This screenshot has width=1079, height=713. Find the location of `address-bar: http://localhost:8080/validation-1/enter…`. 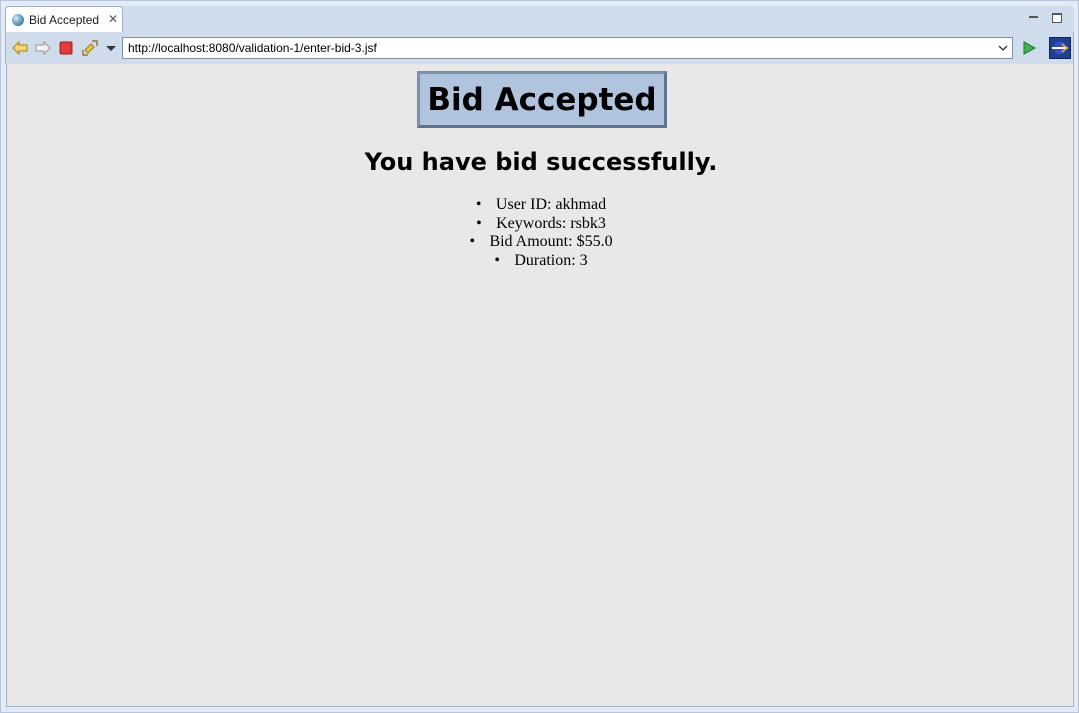

address-bar: http://localhost:8080/validation-1/enter… is located at coordinates (567, 48).